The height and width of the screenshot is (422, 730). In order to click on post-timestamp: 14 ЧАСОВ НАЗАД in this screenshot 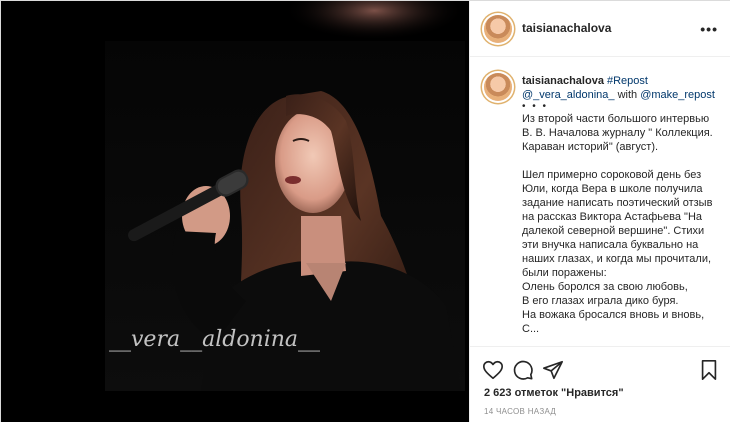, I will do `click(520, 411)`.